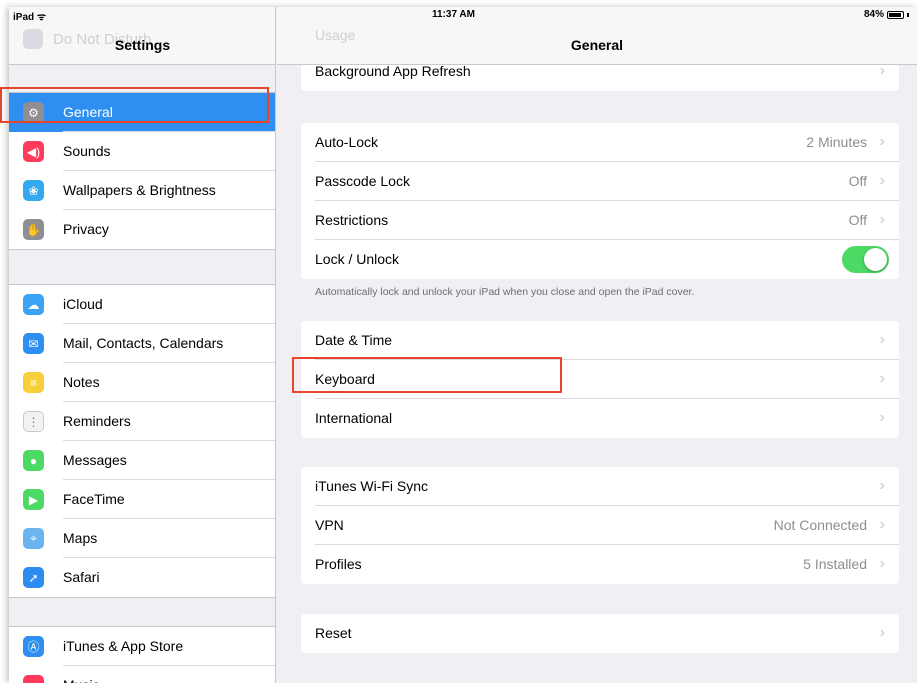 Image resolution: width=917 pixels, height=683 pixels. I want to click on sidebar-item-label: Maps, so click(80, 538).